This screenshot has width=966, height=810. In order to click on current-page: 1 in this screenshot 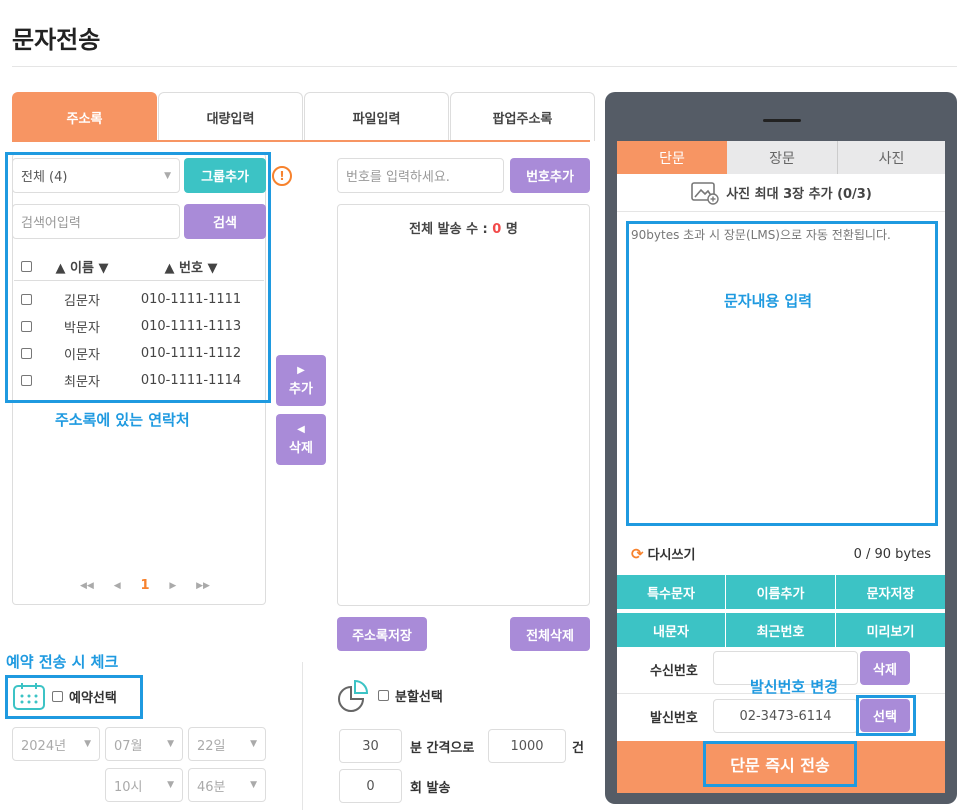, I will do `click(144, 585)`.